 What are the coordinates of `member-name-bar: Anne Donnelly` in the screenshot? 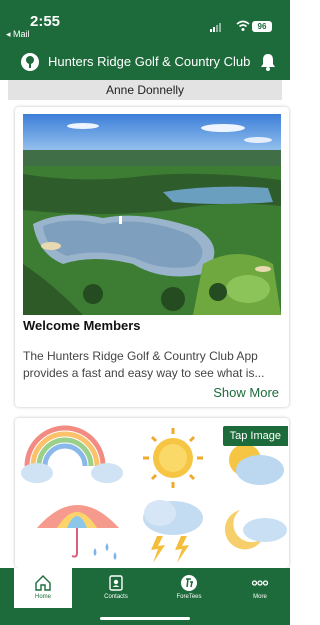 It's located at (145, 90).